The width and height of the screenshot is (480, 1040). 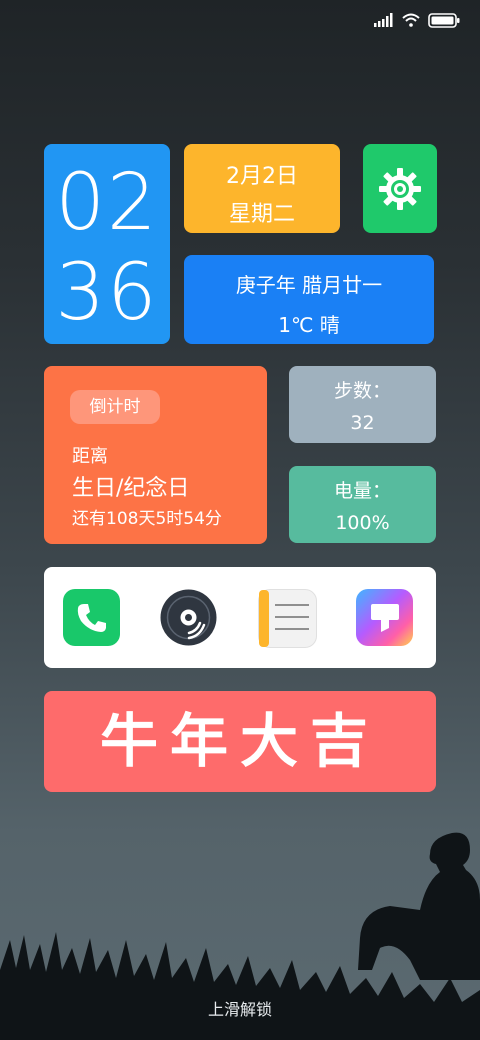 I want to click on countdown-line2: 生日/纪念日, so click(x=131, y=488).